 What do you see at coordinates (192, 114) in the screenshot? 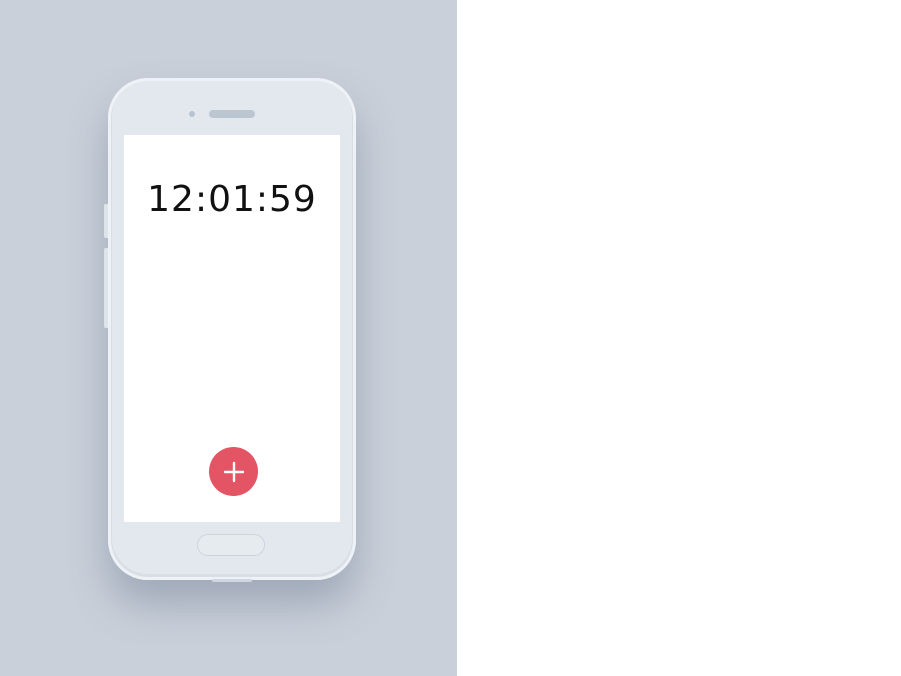
I see `front-camera` at bounding box center [192, 114].